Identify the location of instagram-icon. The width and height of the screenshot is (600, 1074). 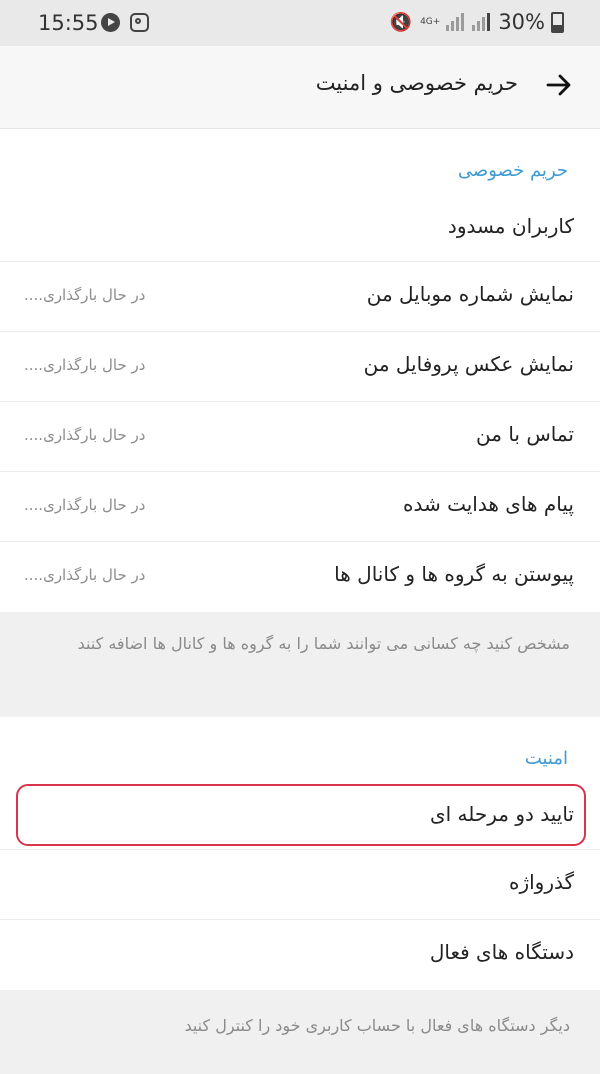
(139, 22).